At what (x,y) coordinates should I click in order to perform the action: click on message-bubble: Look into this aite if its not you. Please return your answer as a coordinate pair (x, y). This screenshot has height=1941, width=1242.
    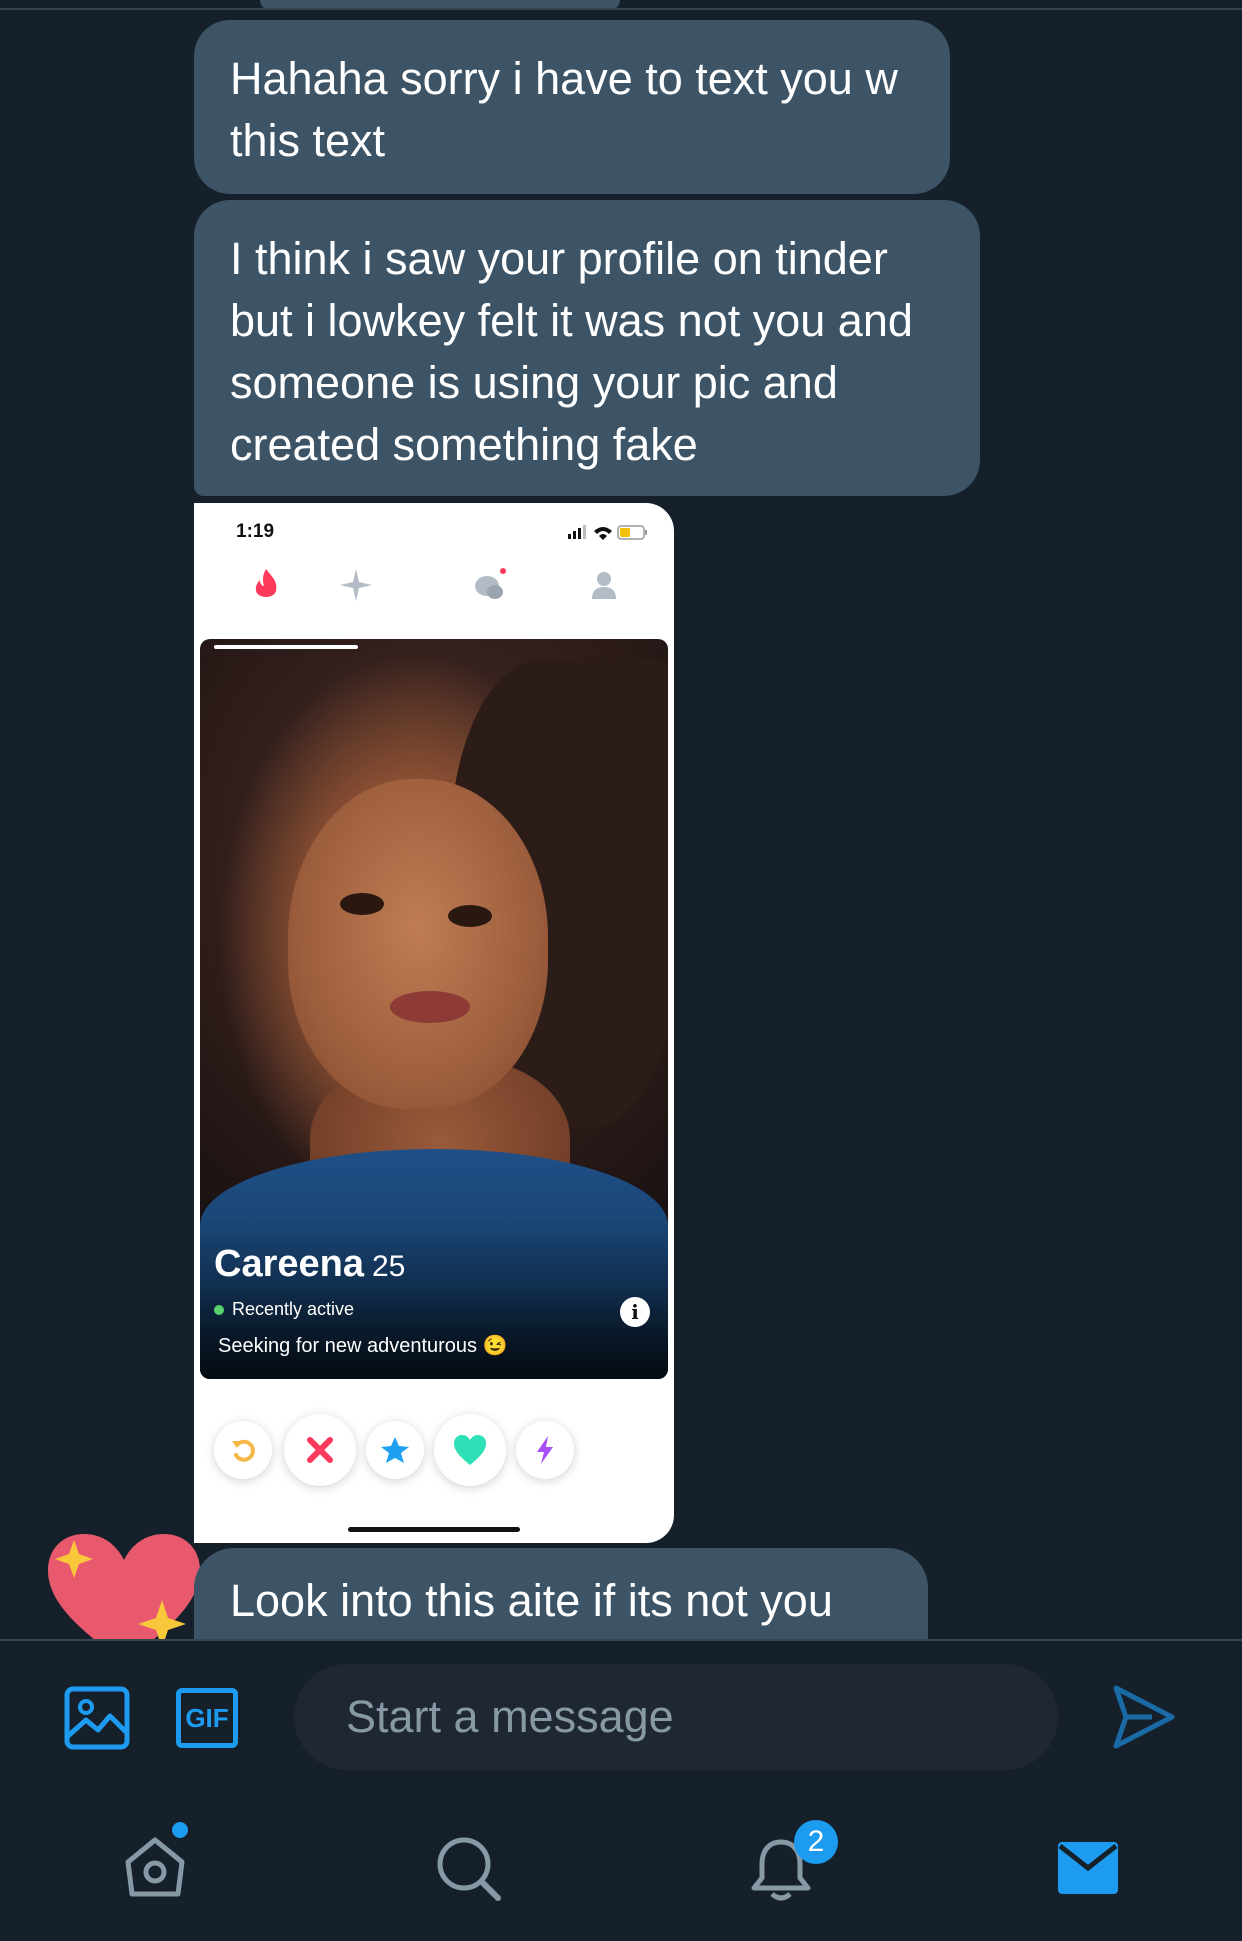
    Looking at the image, I should click on (561, 1598).